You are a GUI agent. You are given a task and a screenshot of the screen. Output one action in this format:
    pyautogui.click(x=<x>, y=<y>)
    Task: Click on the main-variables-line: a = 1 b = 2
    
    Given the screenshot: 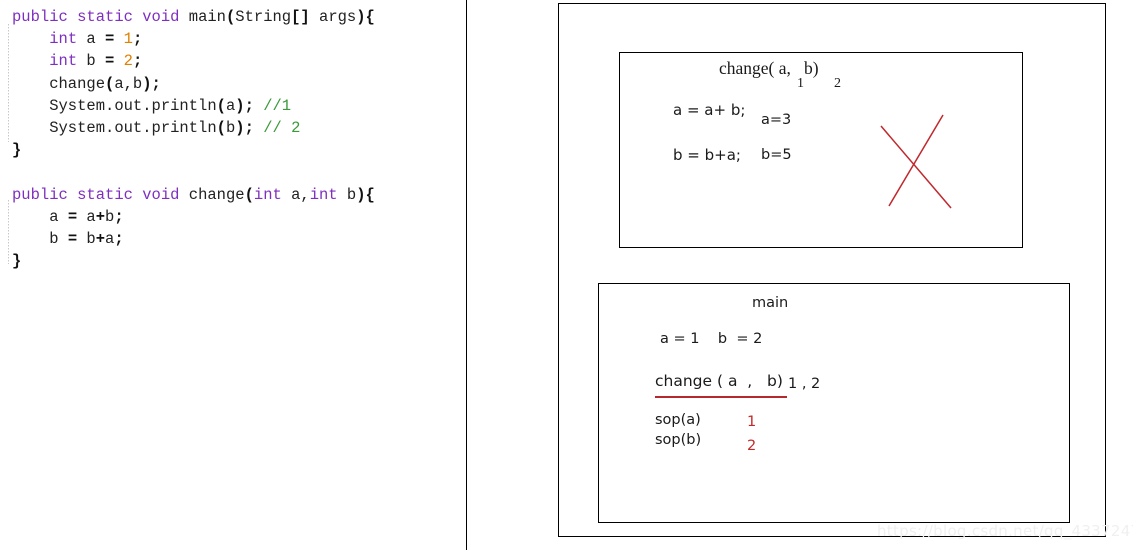 What is the action you would take?
    pyautogui.click(x=711, y=339)
    